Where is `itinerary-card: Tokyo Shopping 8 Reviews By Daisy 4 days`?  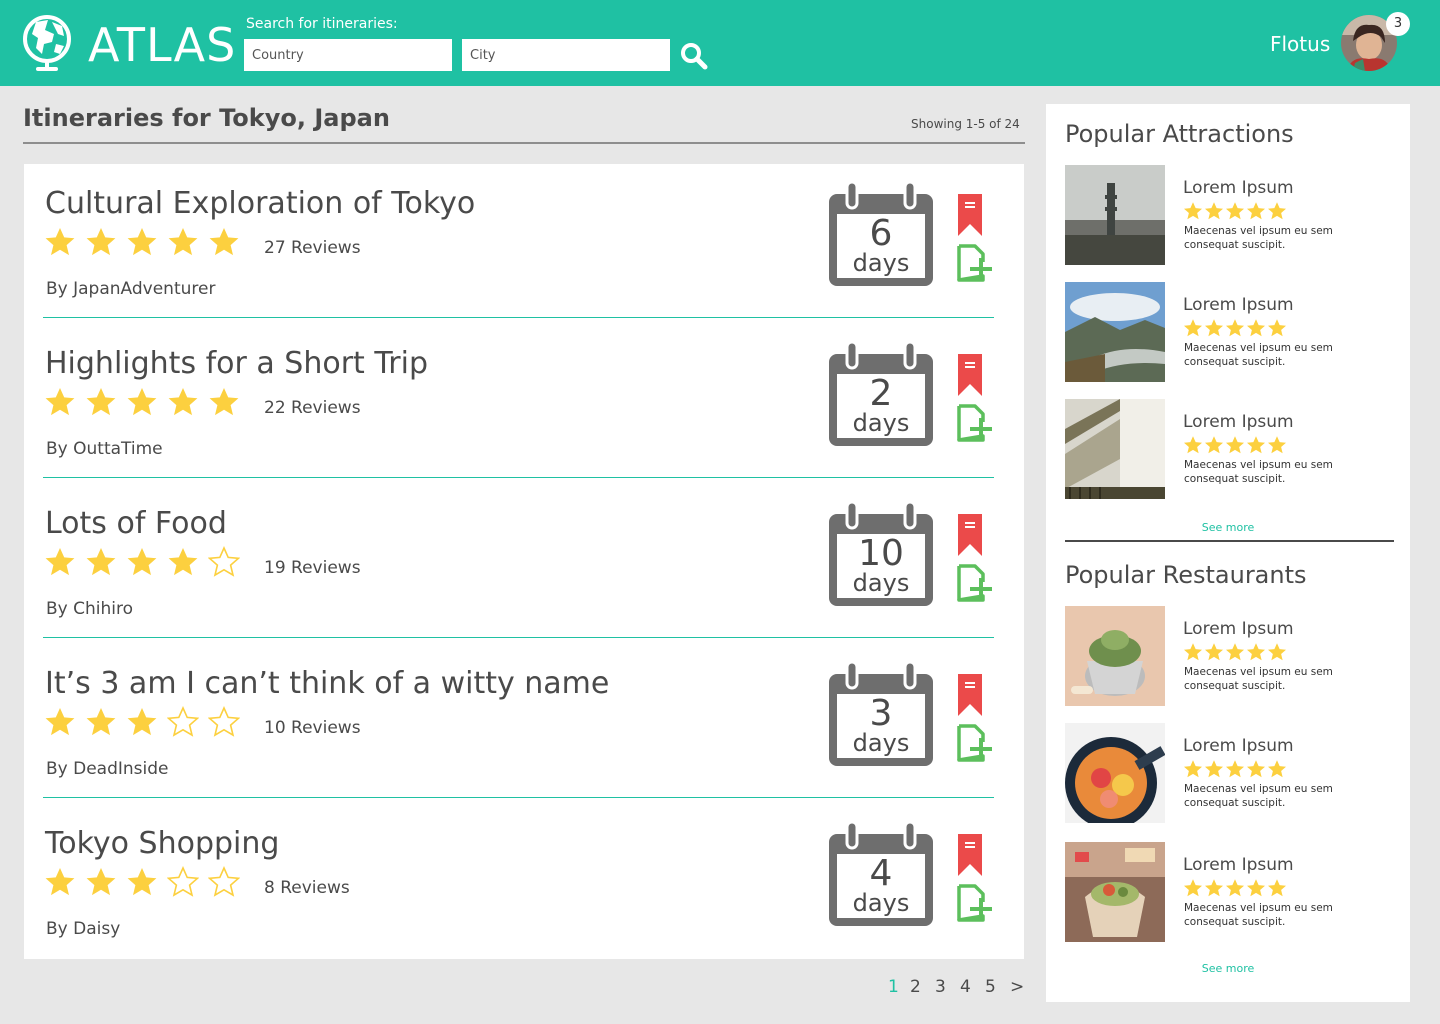 itinerary-card: Tokyo Shopping 8 Reviews By Daisy 4 days is located at coordinates (524, 884).